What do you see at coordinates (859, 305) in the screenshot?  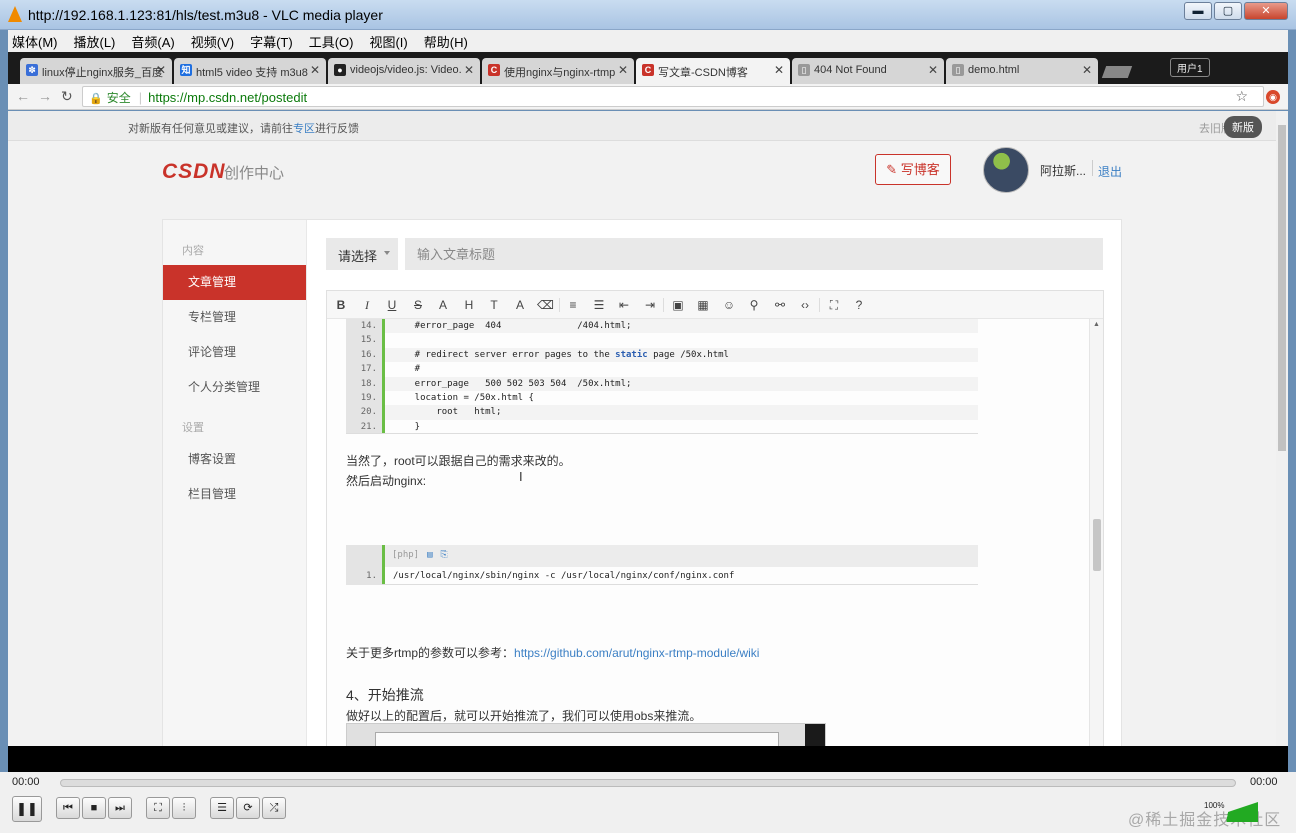 I see `help-icon: ?` at bounding box center [859, 305].